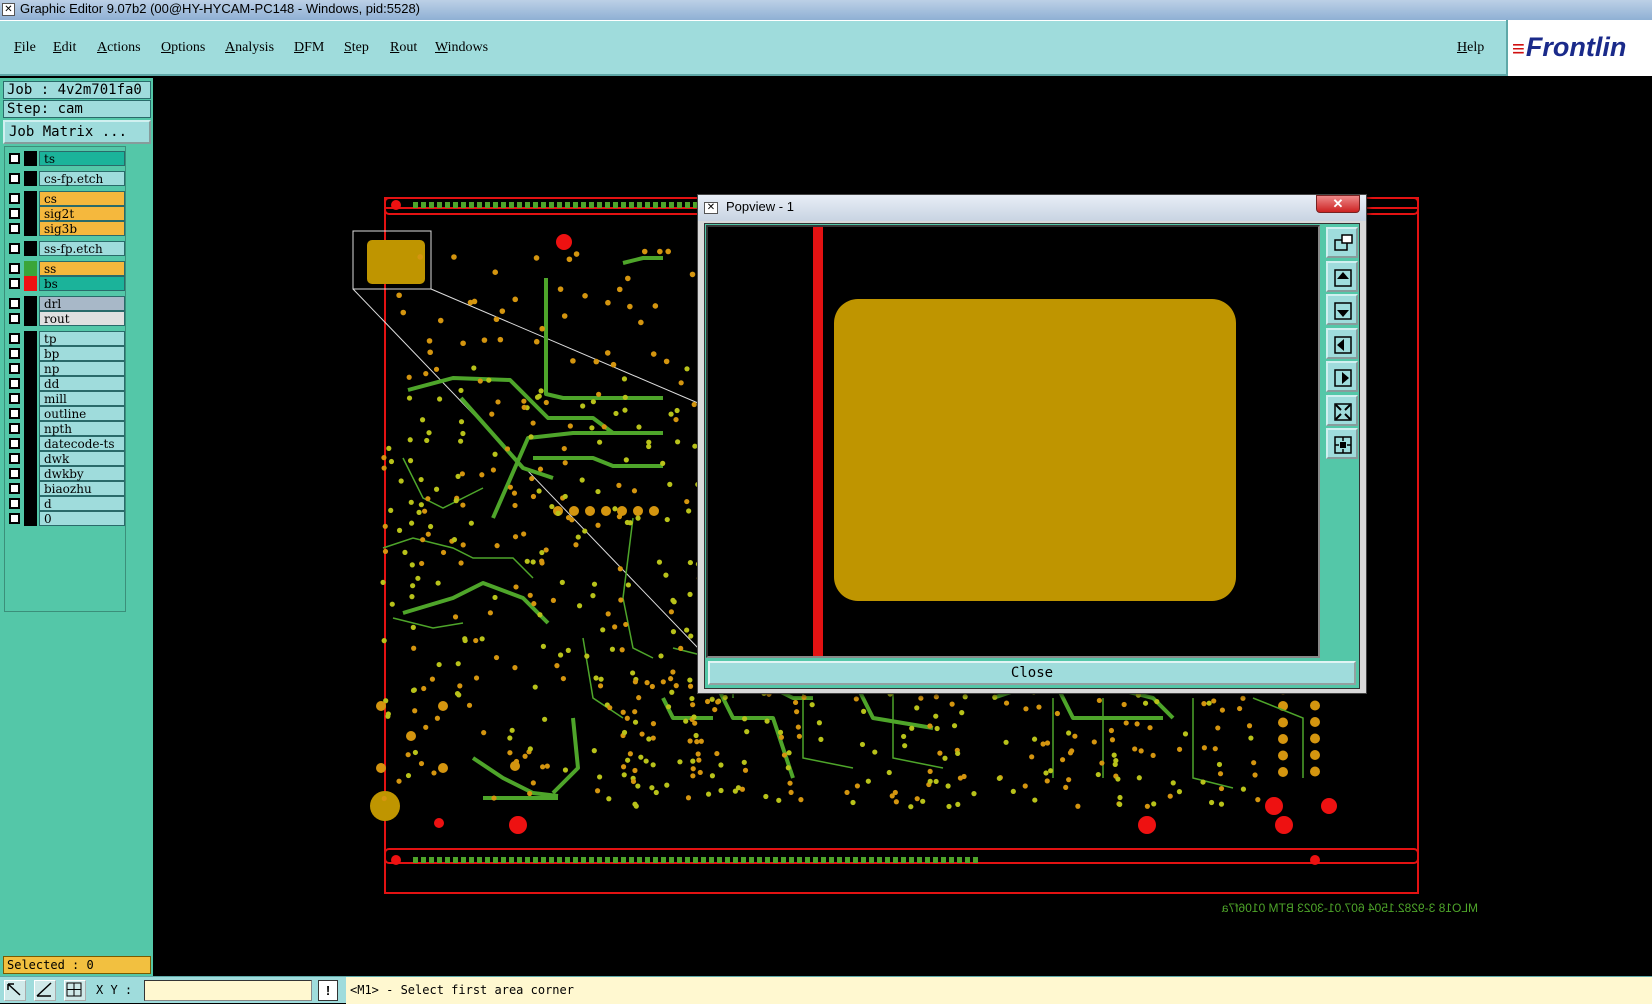  What do you see at coordinates (403, 48) in the screenshot?
I see `menu-rout: Rout` at bounding box center [403, 48].